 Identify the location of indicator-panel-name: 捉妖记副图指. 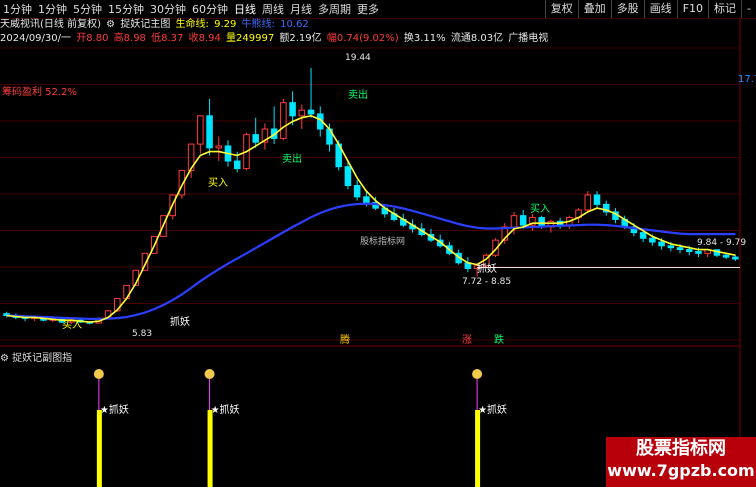
(42, 358).